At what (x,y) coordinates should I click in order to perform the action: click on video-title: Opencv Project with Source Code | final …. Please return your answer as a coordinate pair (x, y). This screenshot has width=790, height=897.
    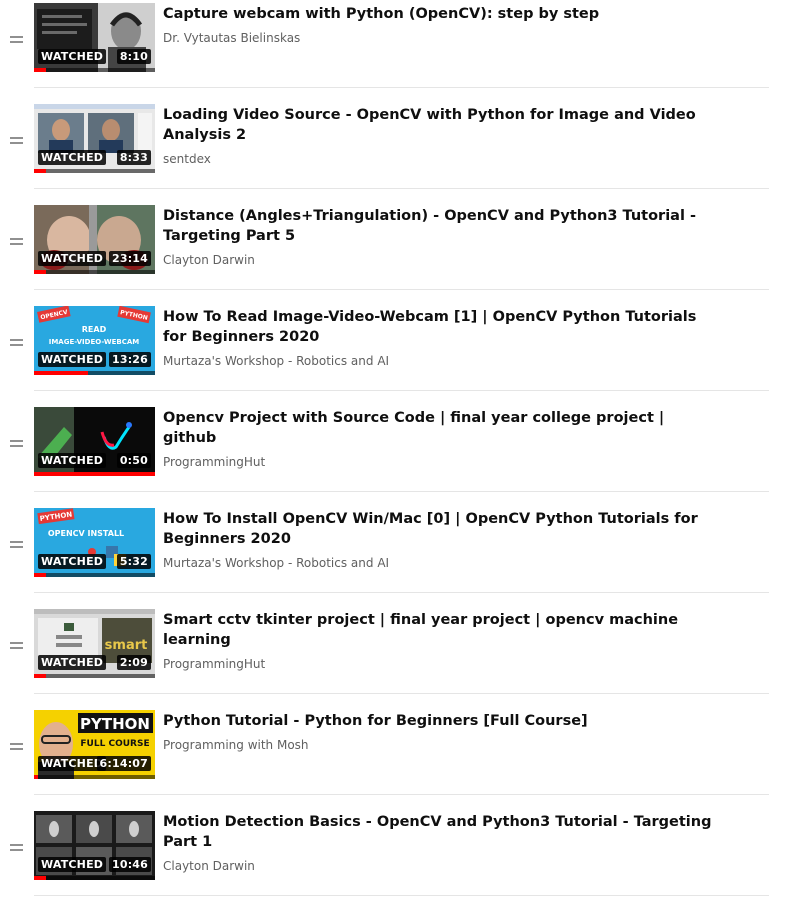
    Looking at the image, I should click on (440, 428).